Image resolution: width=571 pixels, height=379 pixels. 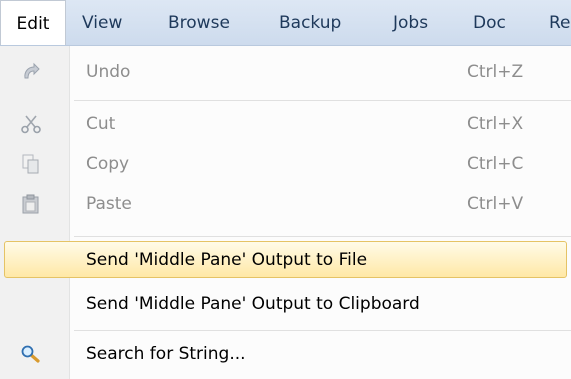 I want to click on menu-jobs: Jobs, so click(x=410, y=22).